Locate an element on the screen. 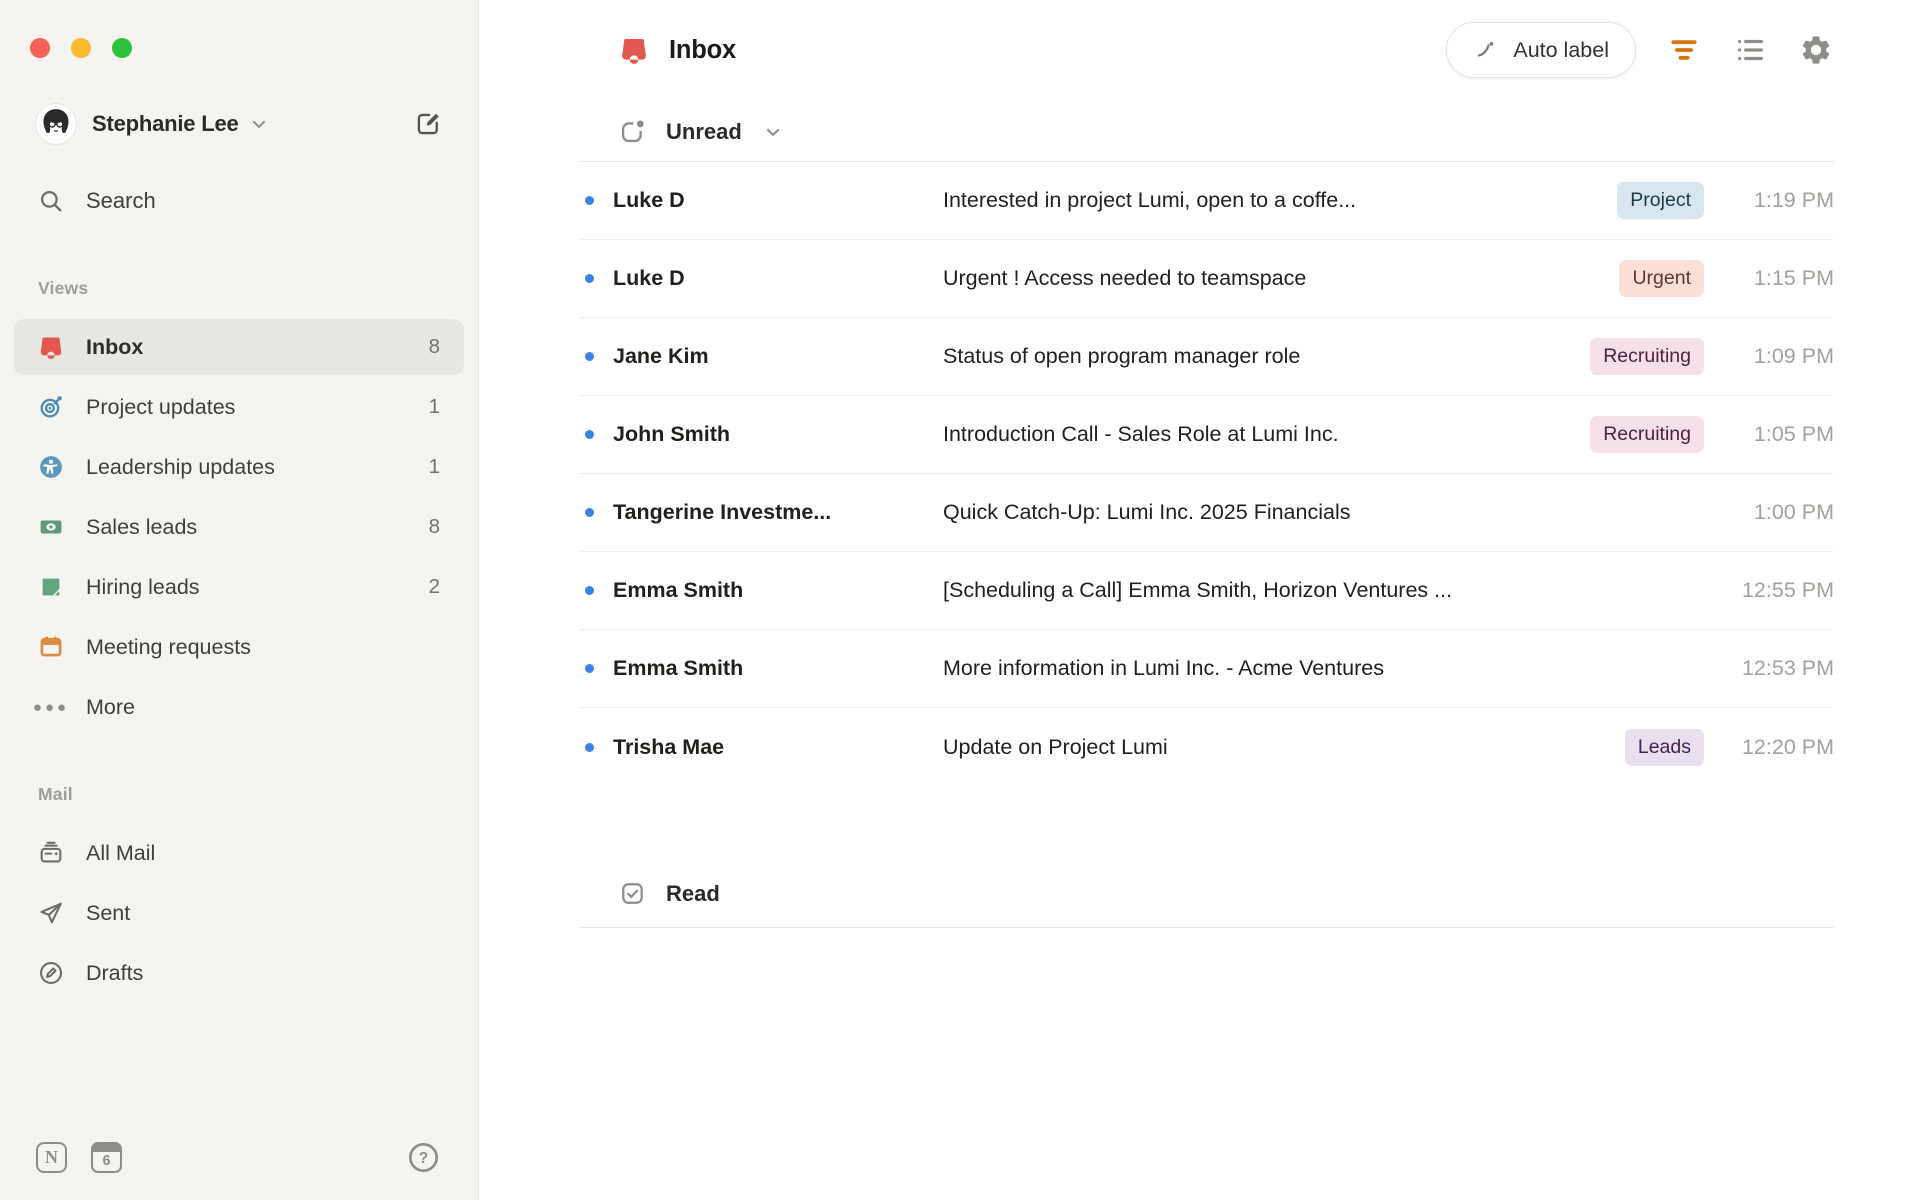 This screenshot has height=1200, width=1920. read-checkbox-icon is located at coordinates (632, 893).